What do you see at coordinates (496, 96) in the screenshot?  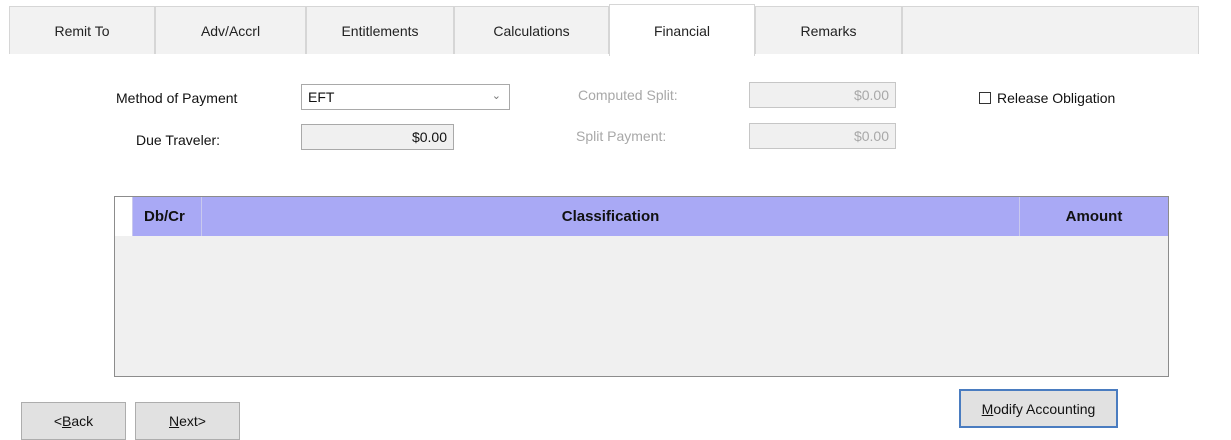 I see `chevron-down-icon: ⌄` at bounding box center [496, 96].